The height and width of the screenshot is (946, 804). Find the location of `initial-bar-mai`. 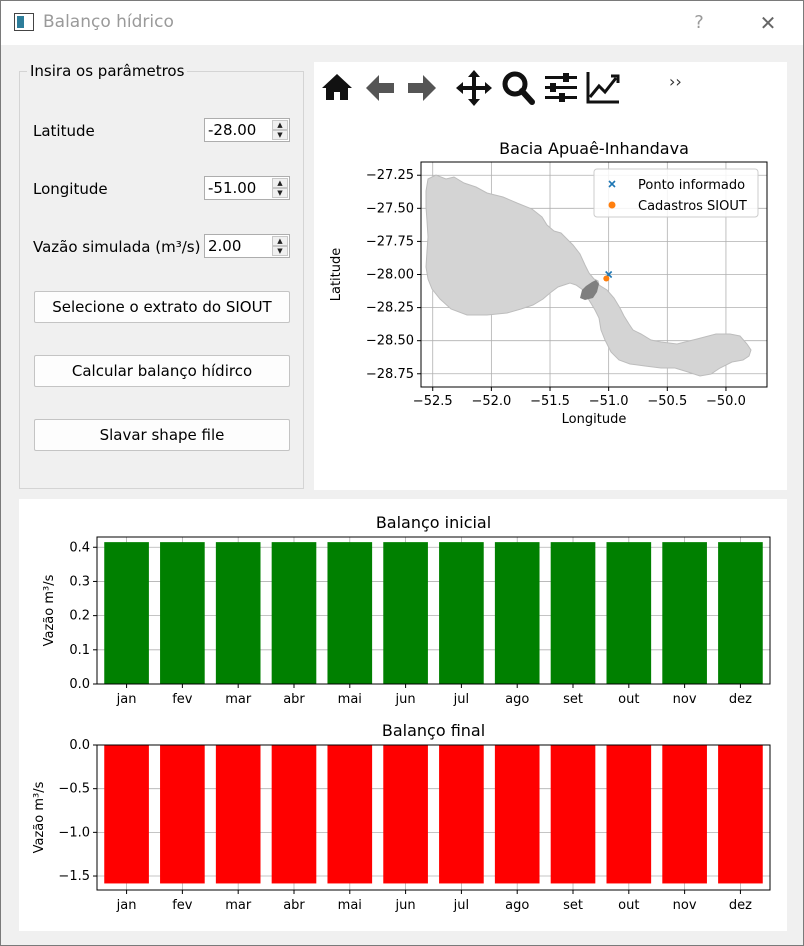

initial-bar-mai is located at coordinates (350, 613).